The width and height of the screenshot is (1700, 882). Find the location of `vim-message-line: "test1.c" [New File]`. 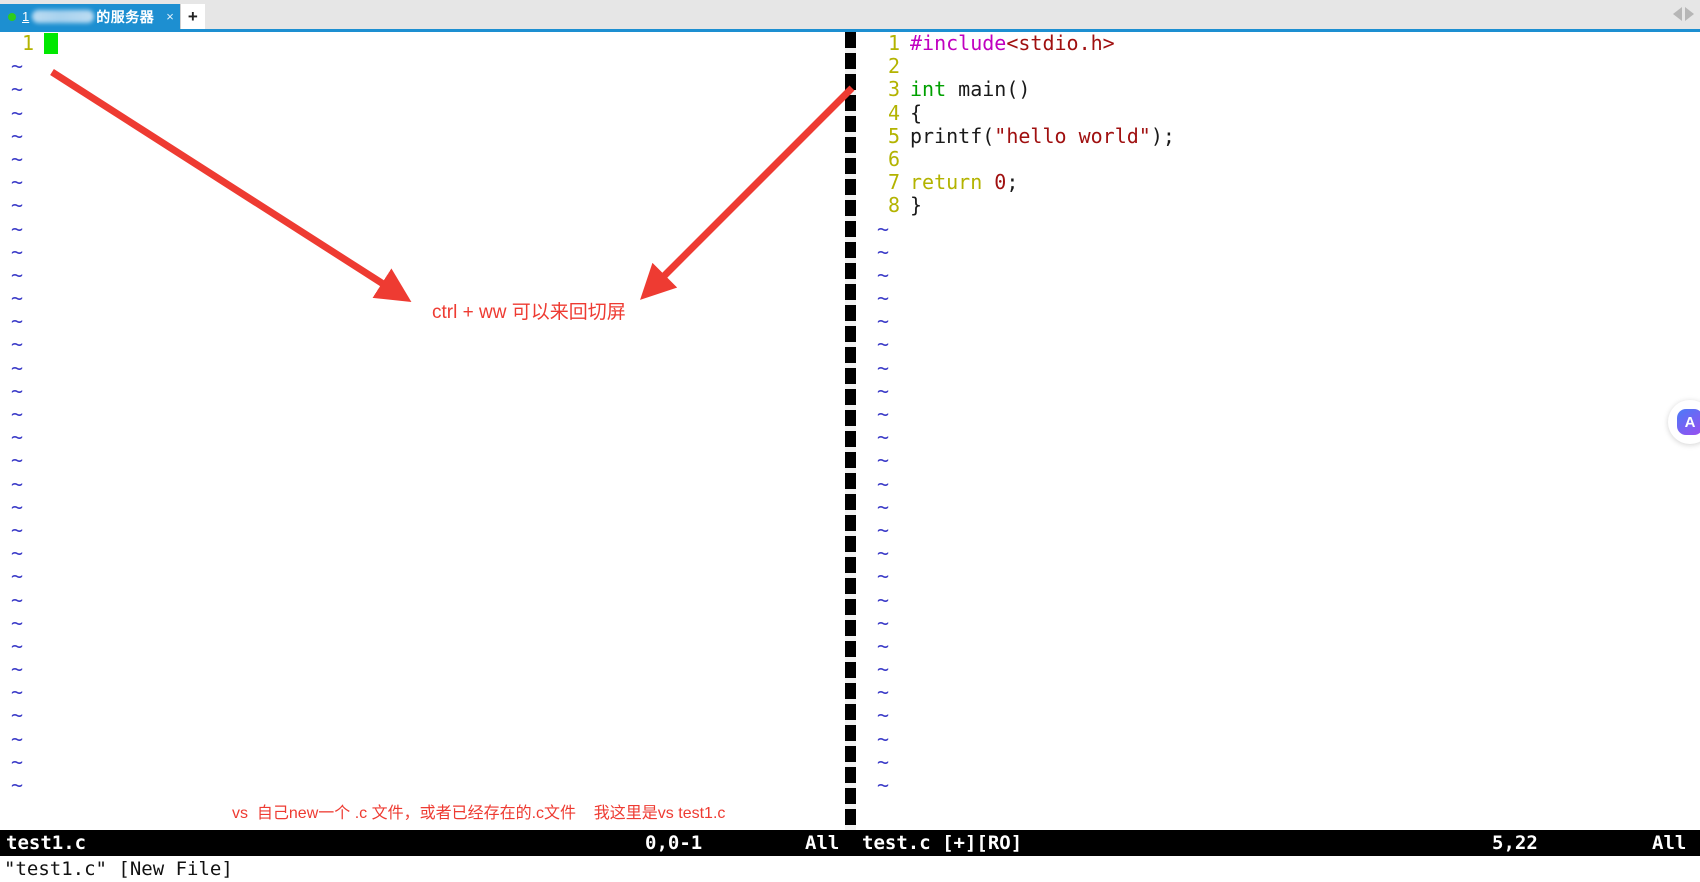

vim-message-line: "test1.c" [New File] is located at coordinates (850, 869).